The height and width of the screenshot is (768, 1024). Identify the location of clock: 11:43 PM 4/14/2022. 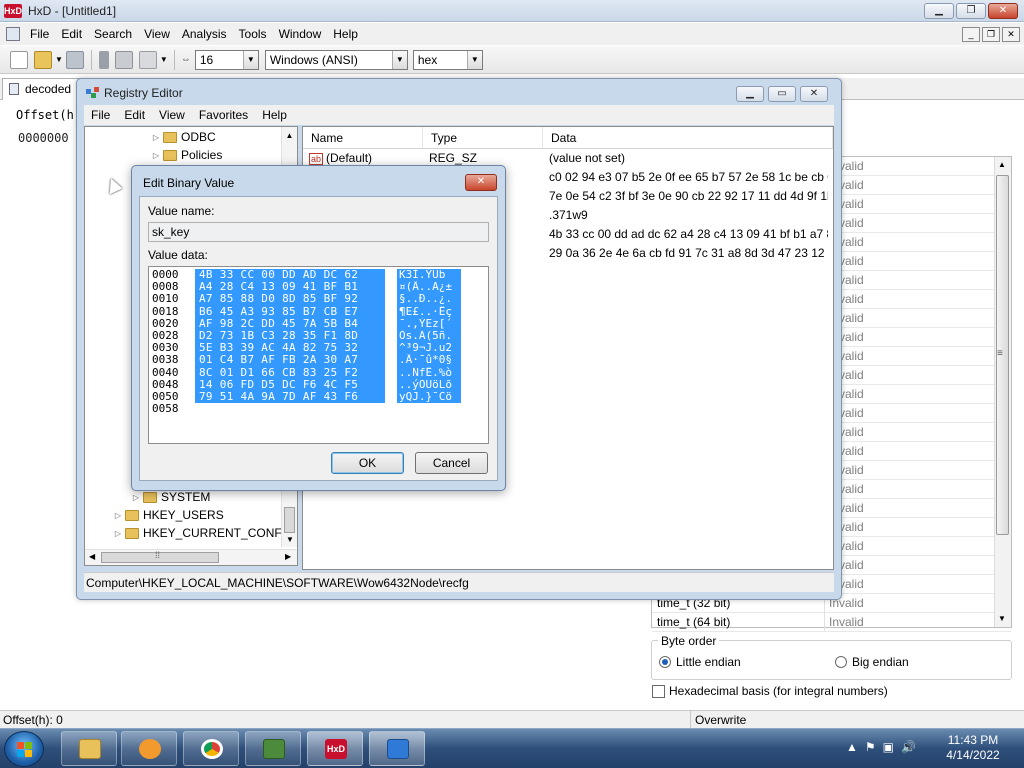
(973, 748).